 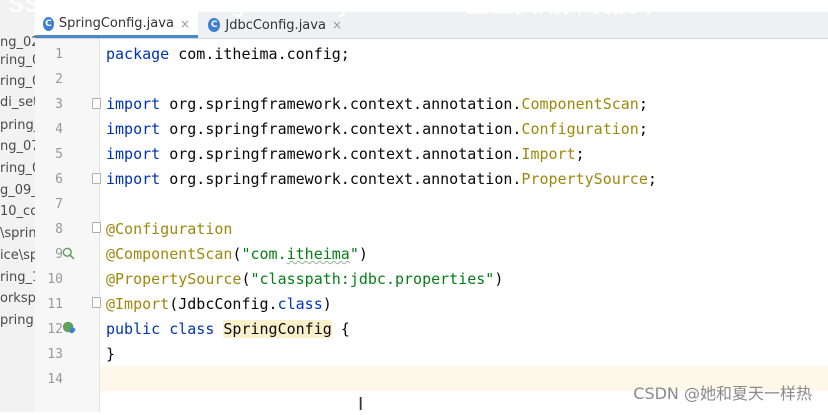 What do you see at coordinates (340, 329) in the screenshot?
I see `brace: {` at bounding box center [340, 329].